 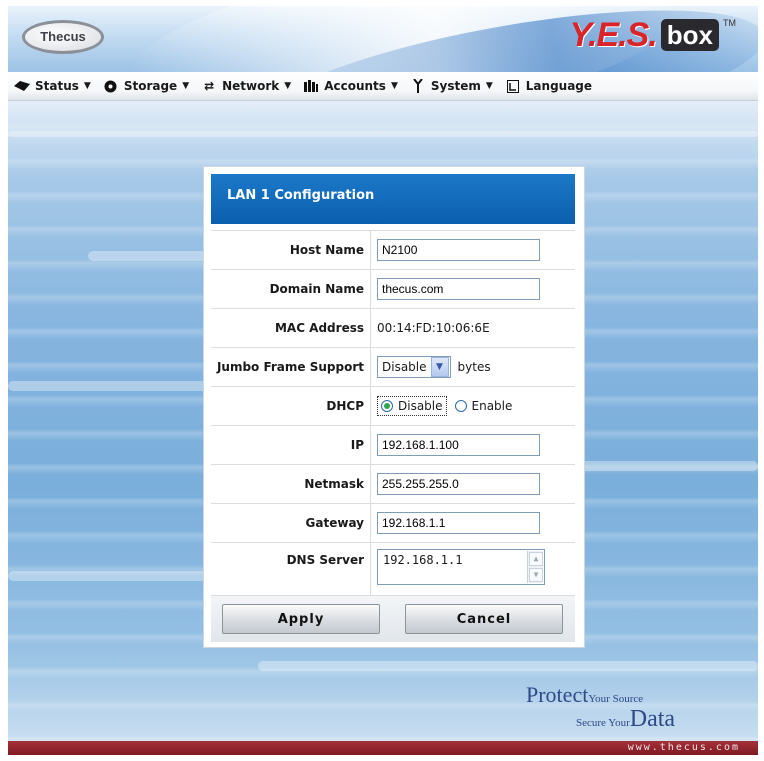 What do you see at coordinates (683, 747) in the screenshot?
I see `footer-url: www.thecus.com` at bounding box center [683, 747].